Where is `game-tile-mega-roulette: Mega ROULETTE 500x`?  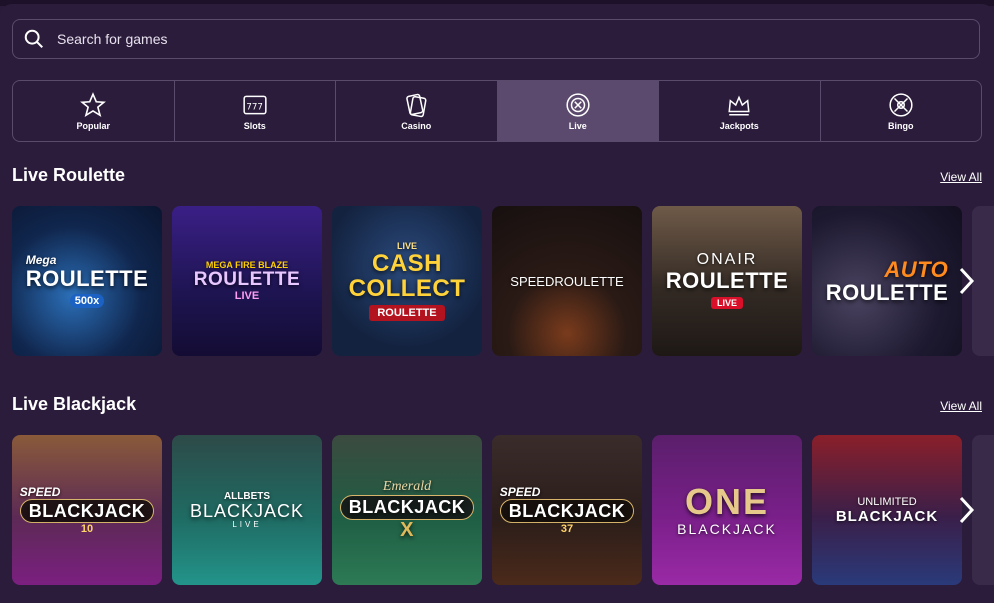 game-tile-mega-roulette: Mega ROULETTE 500x is located at coordinates (87, 281).